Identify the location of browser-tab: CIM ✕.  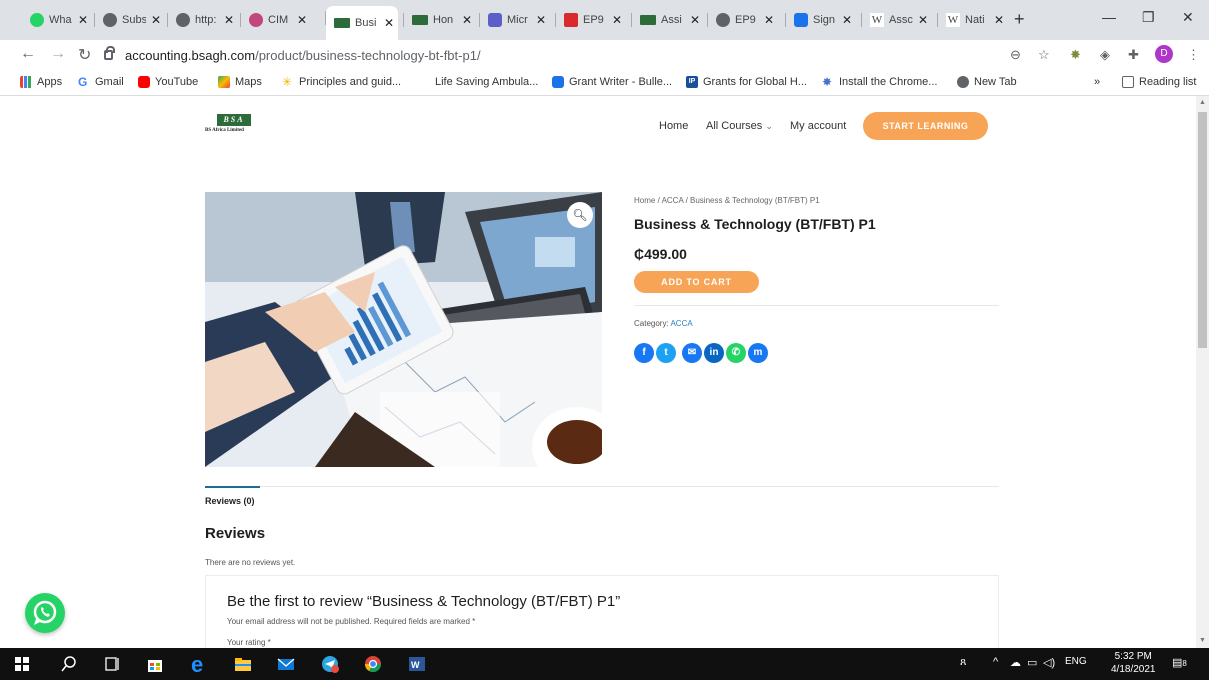
(275, 20).